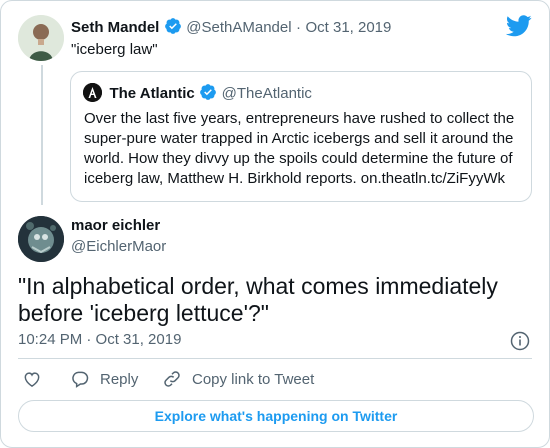  I want to click on info-icon, so click(520, 341).